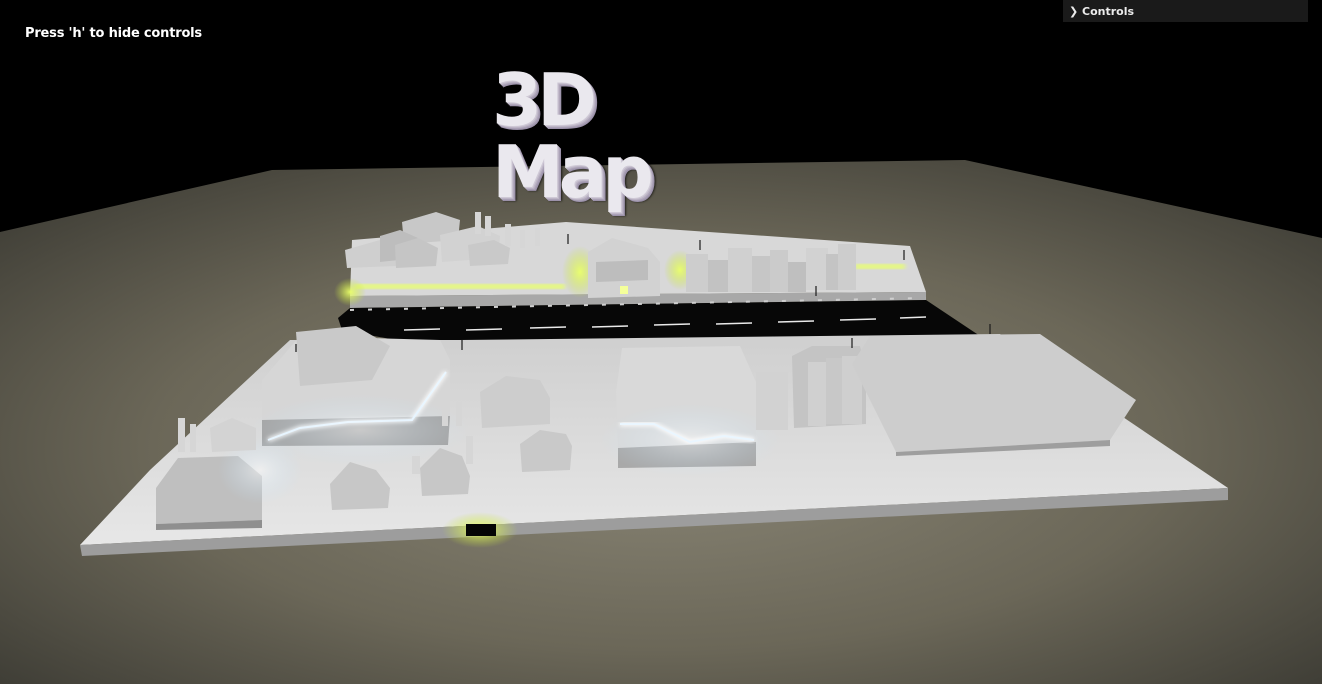 The image size is (1322, 684). What do you see at coordinates (573, 136) in the screenshot?
I see `map-3d-title: 3D Map` at bounding box center [573, 136].